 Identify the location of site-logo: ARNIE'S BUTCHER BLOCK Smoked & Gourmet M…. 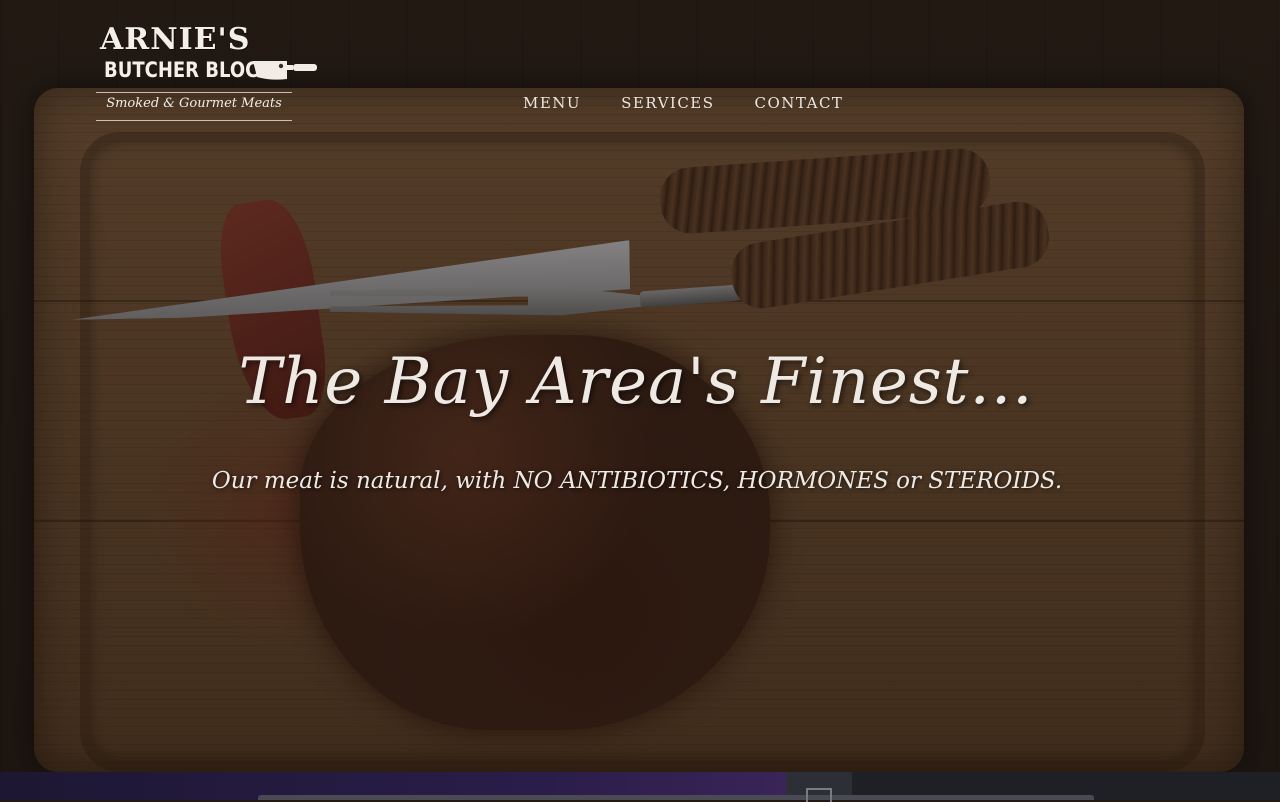
(210, 75).